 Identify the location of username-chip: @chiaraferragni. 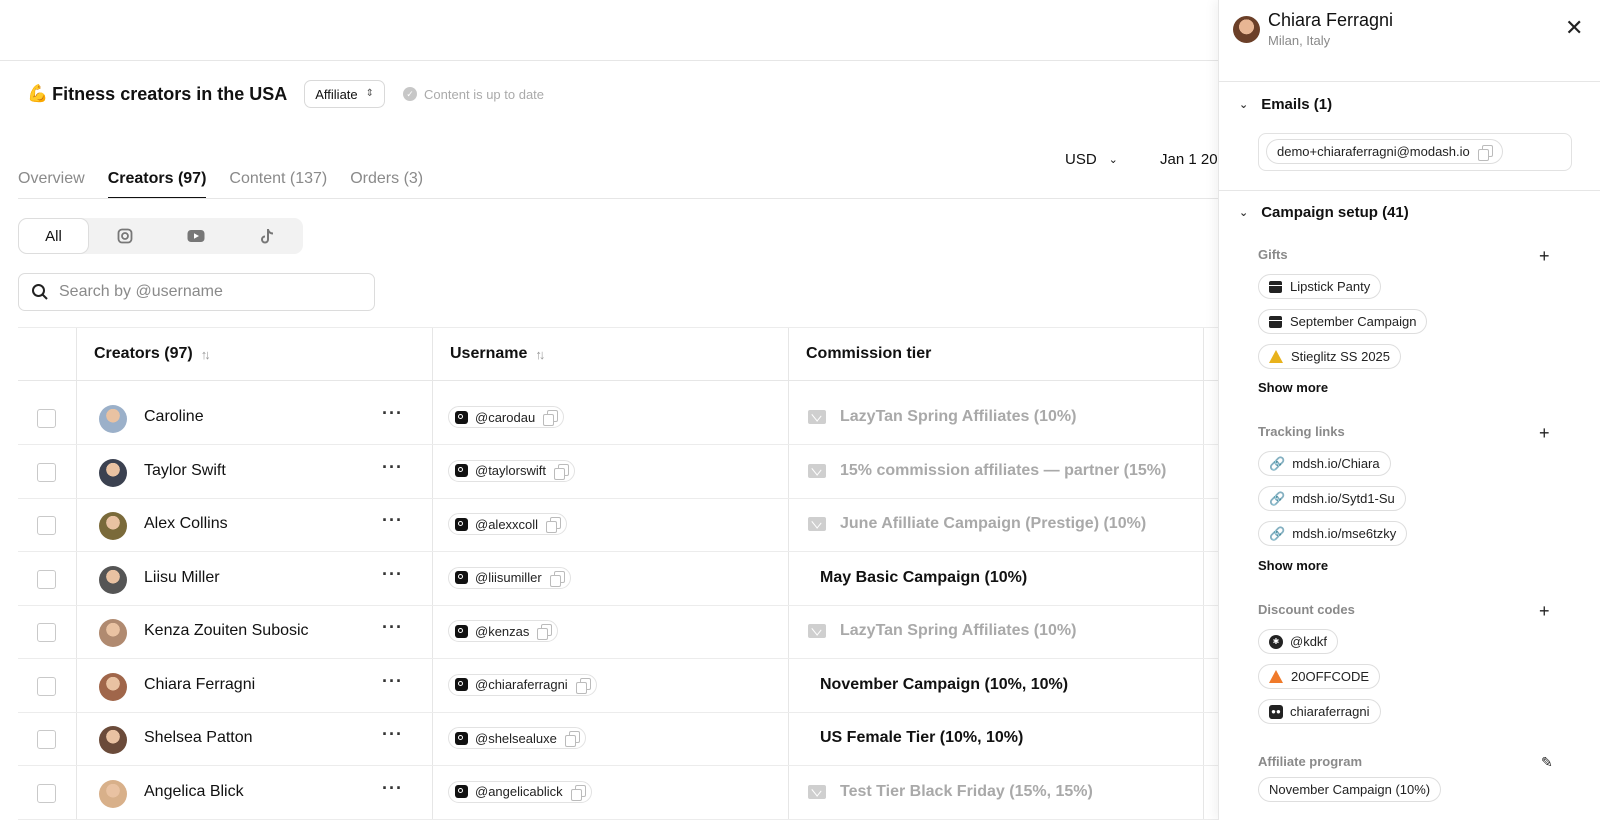
(522, 684).